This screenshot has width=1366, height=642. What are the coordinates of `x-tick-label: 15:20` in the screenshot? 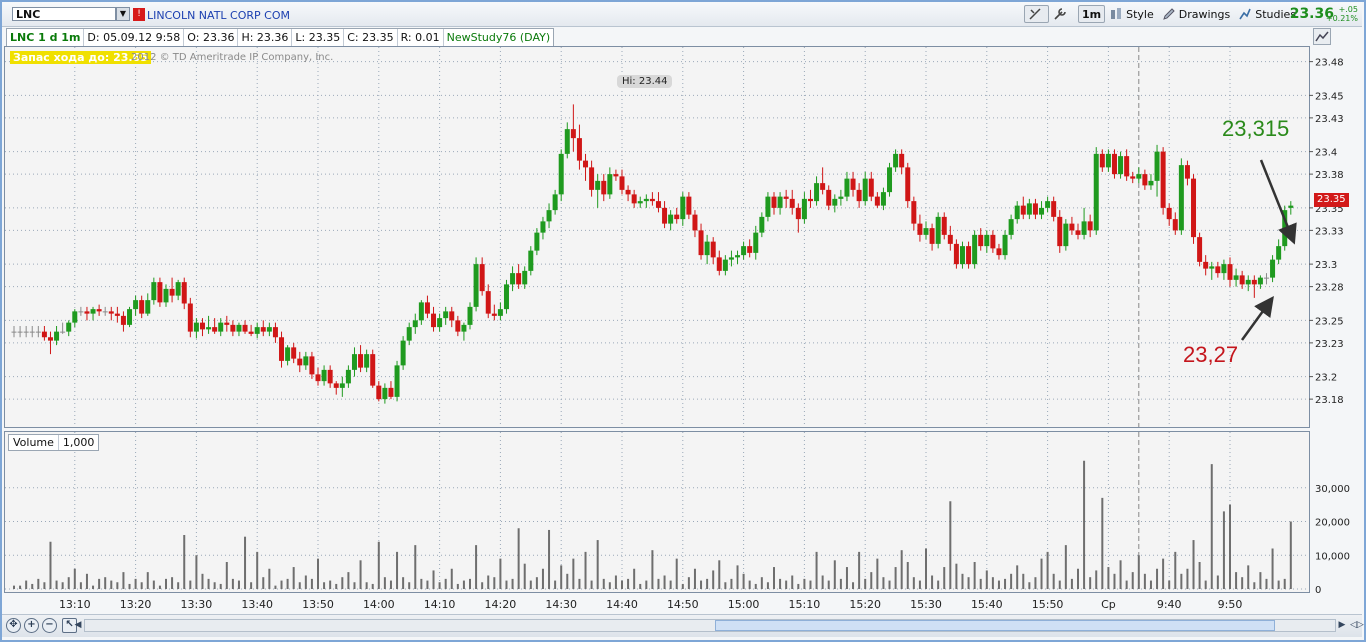 It's located at (865, 604).